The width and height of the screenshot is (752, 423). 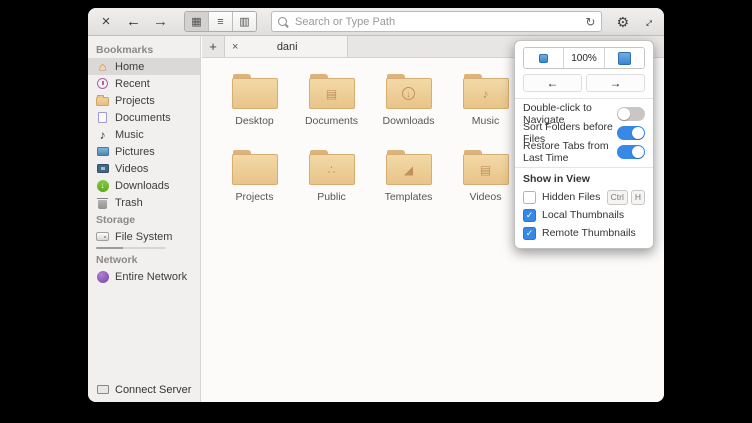 I want to click on document-emblem-icon: ▤, so click(x=331, y=93).